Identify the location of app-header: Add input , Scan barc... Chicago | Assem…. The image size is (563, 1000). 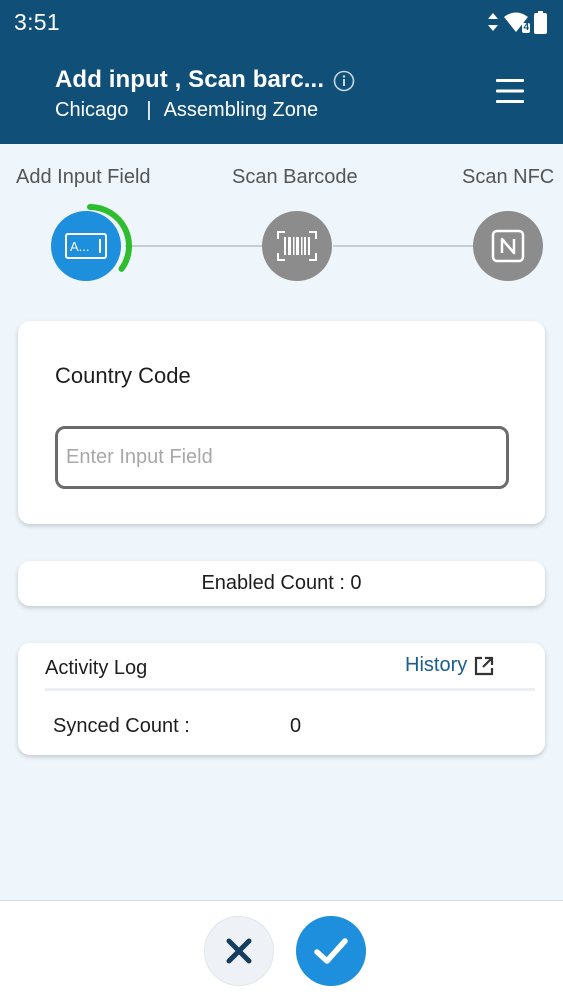
(281, 94).